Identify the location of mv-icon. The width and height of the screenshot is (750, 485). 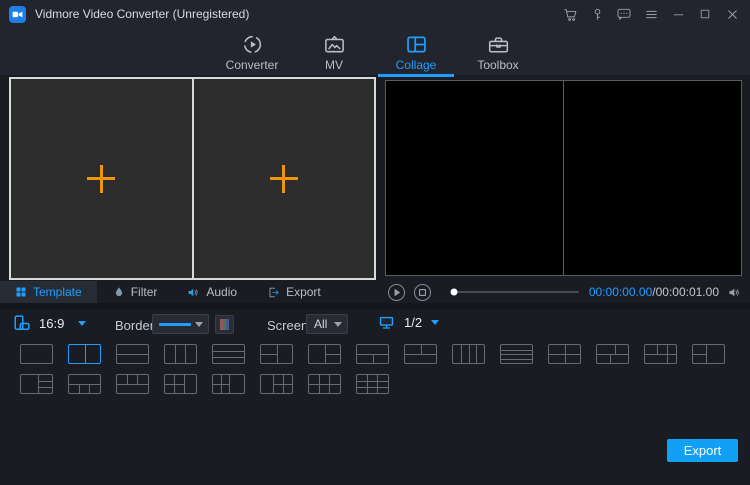
(334, 44).